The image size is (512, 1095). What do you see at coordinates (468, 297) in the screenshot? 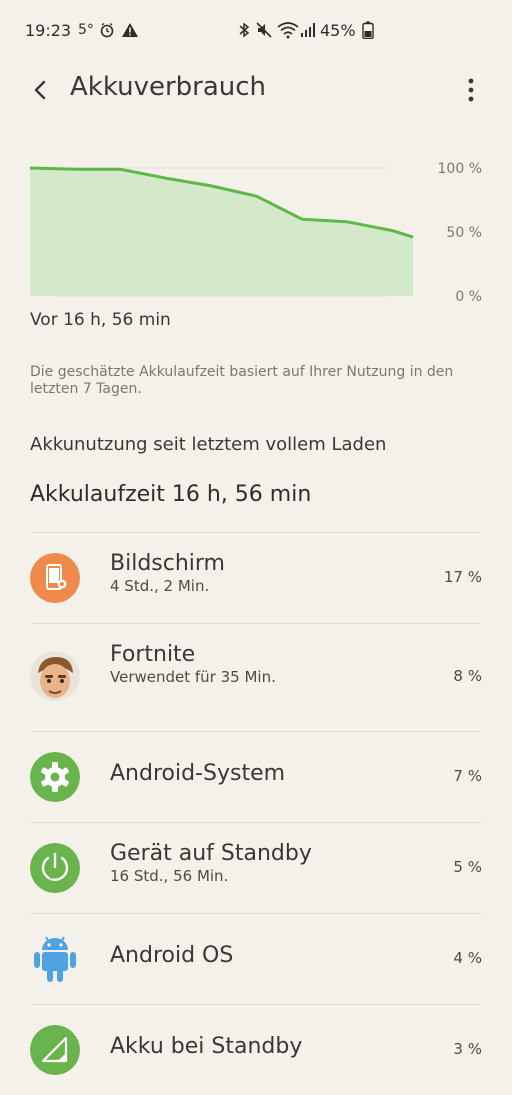
I see `y-tick-label: 0 %` at bounding box center [468, 297].